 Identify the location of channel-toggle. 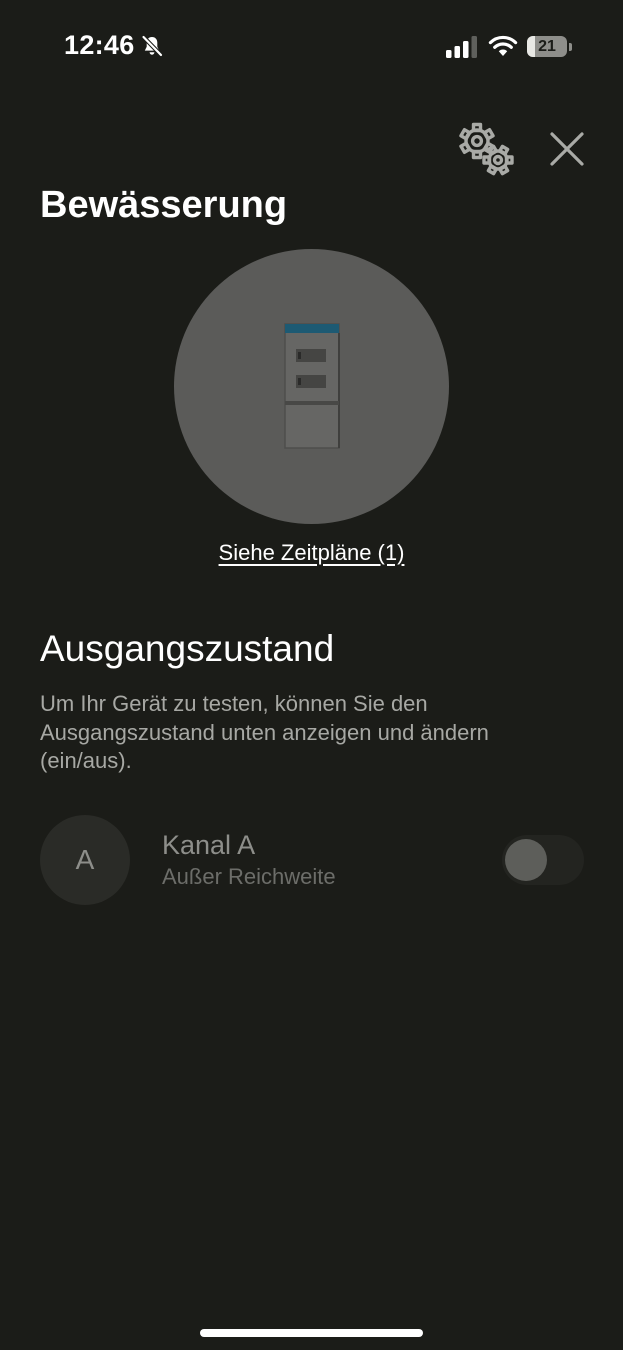
(543, 860).